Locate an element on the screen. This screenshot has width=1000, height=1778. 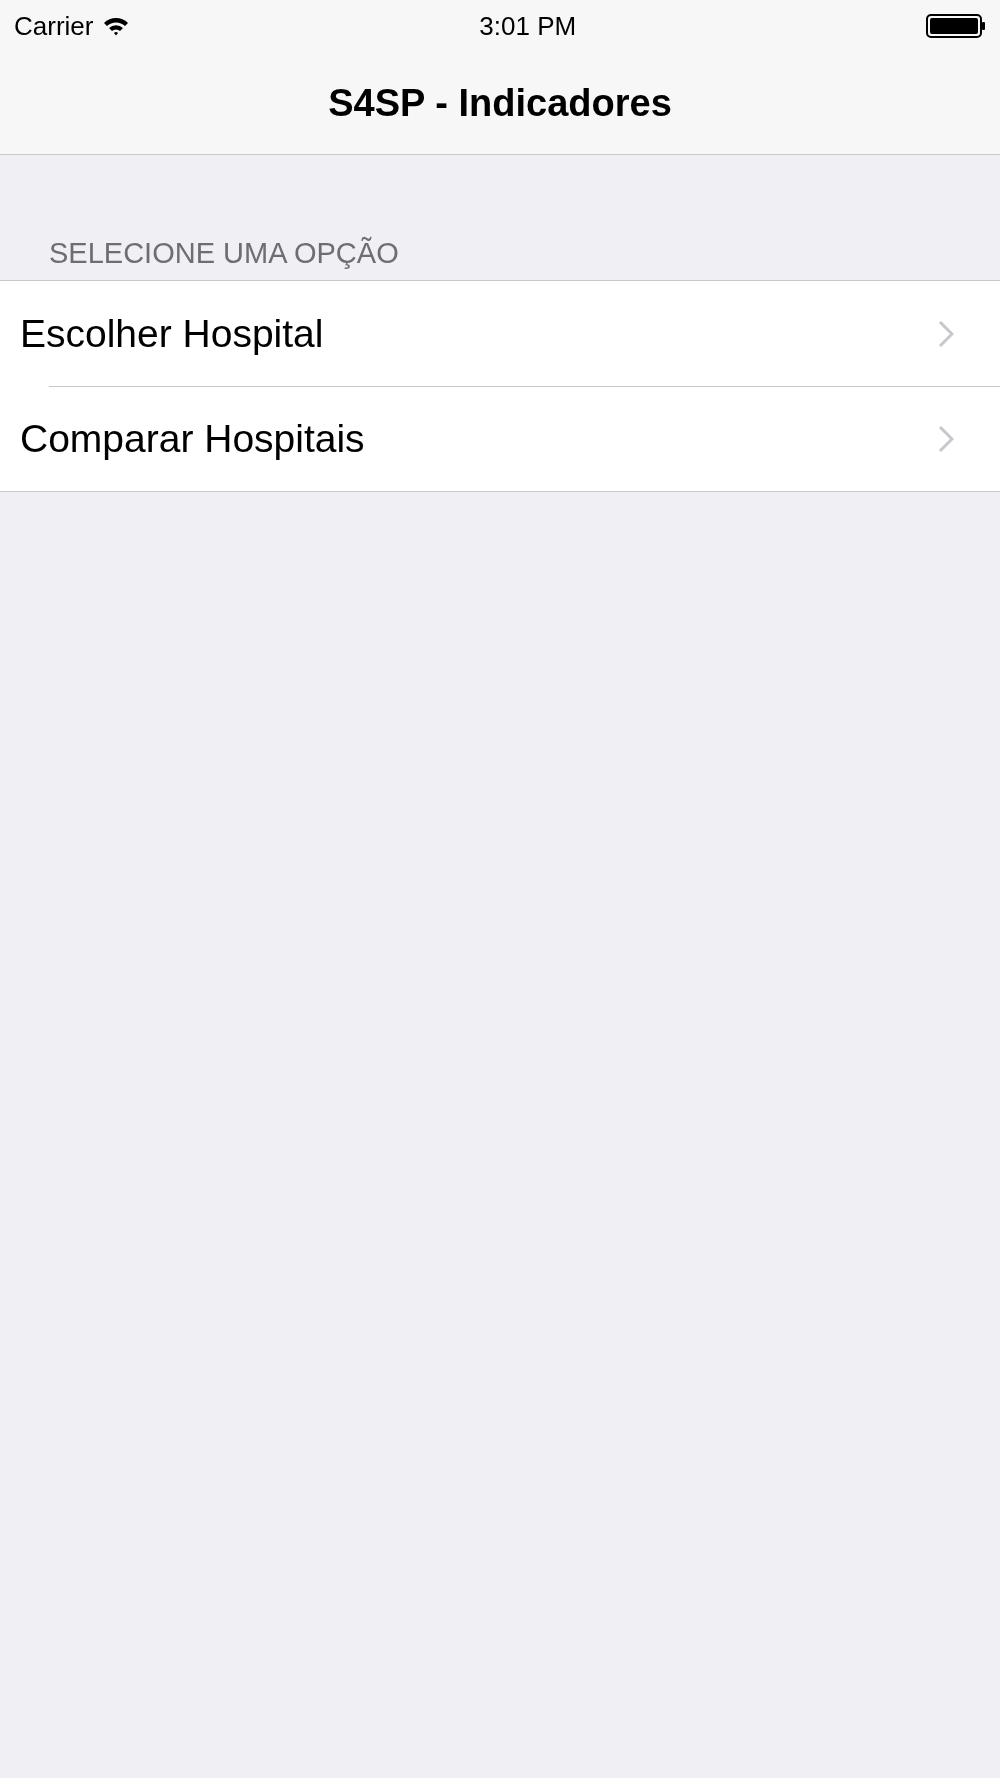
wifi-icon is located at coordinates (116, 26).